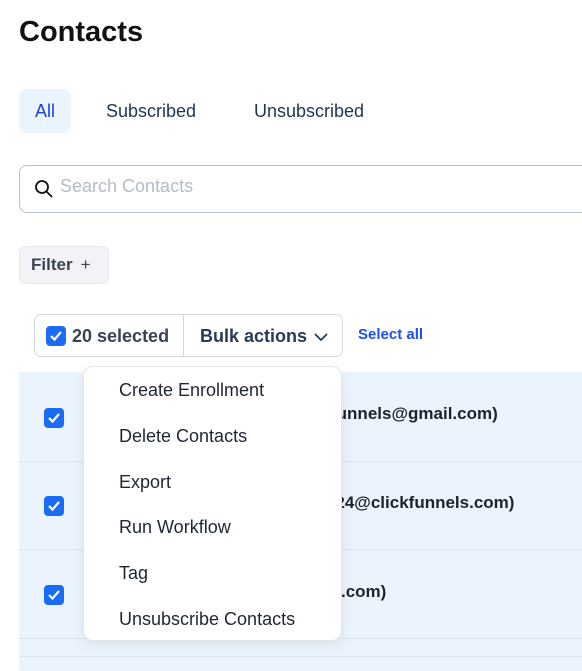 The width and height of the screenshot is (582, 671). I want to click on select-checkbox, so click(56, 336).